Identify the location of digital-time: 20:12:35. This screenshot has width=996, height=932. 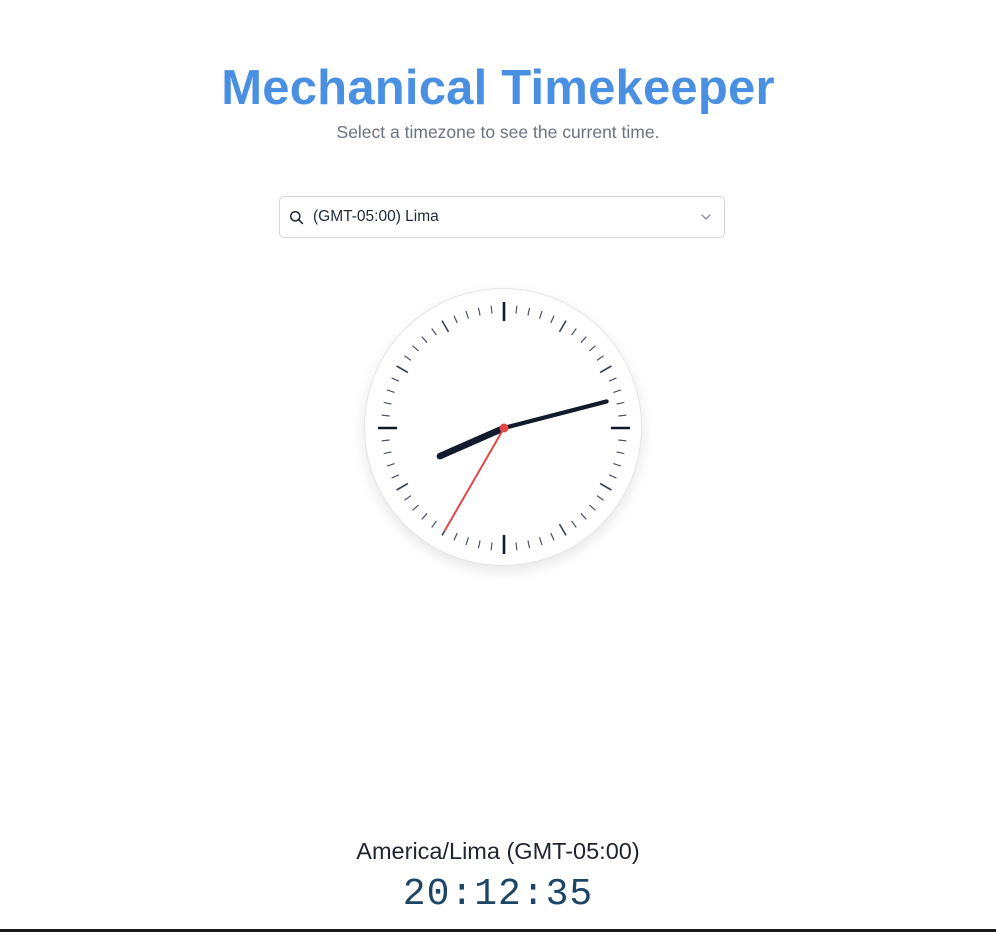
(498, 894).